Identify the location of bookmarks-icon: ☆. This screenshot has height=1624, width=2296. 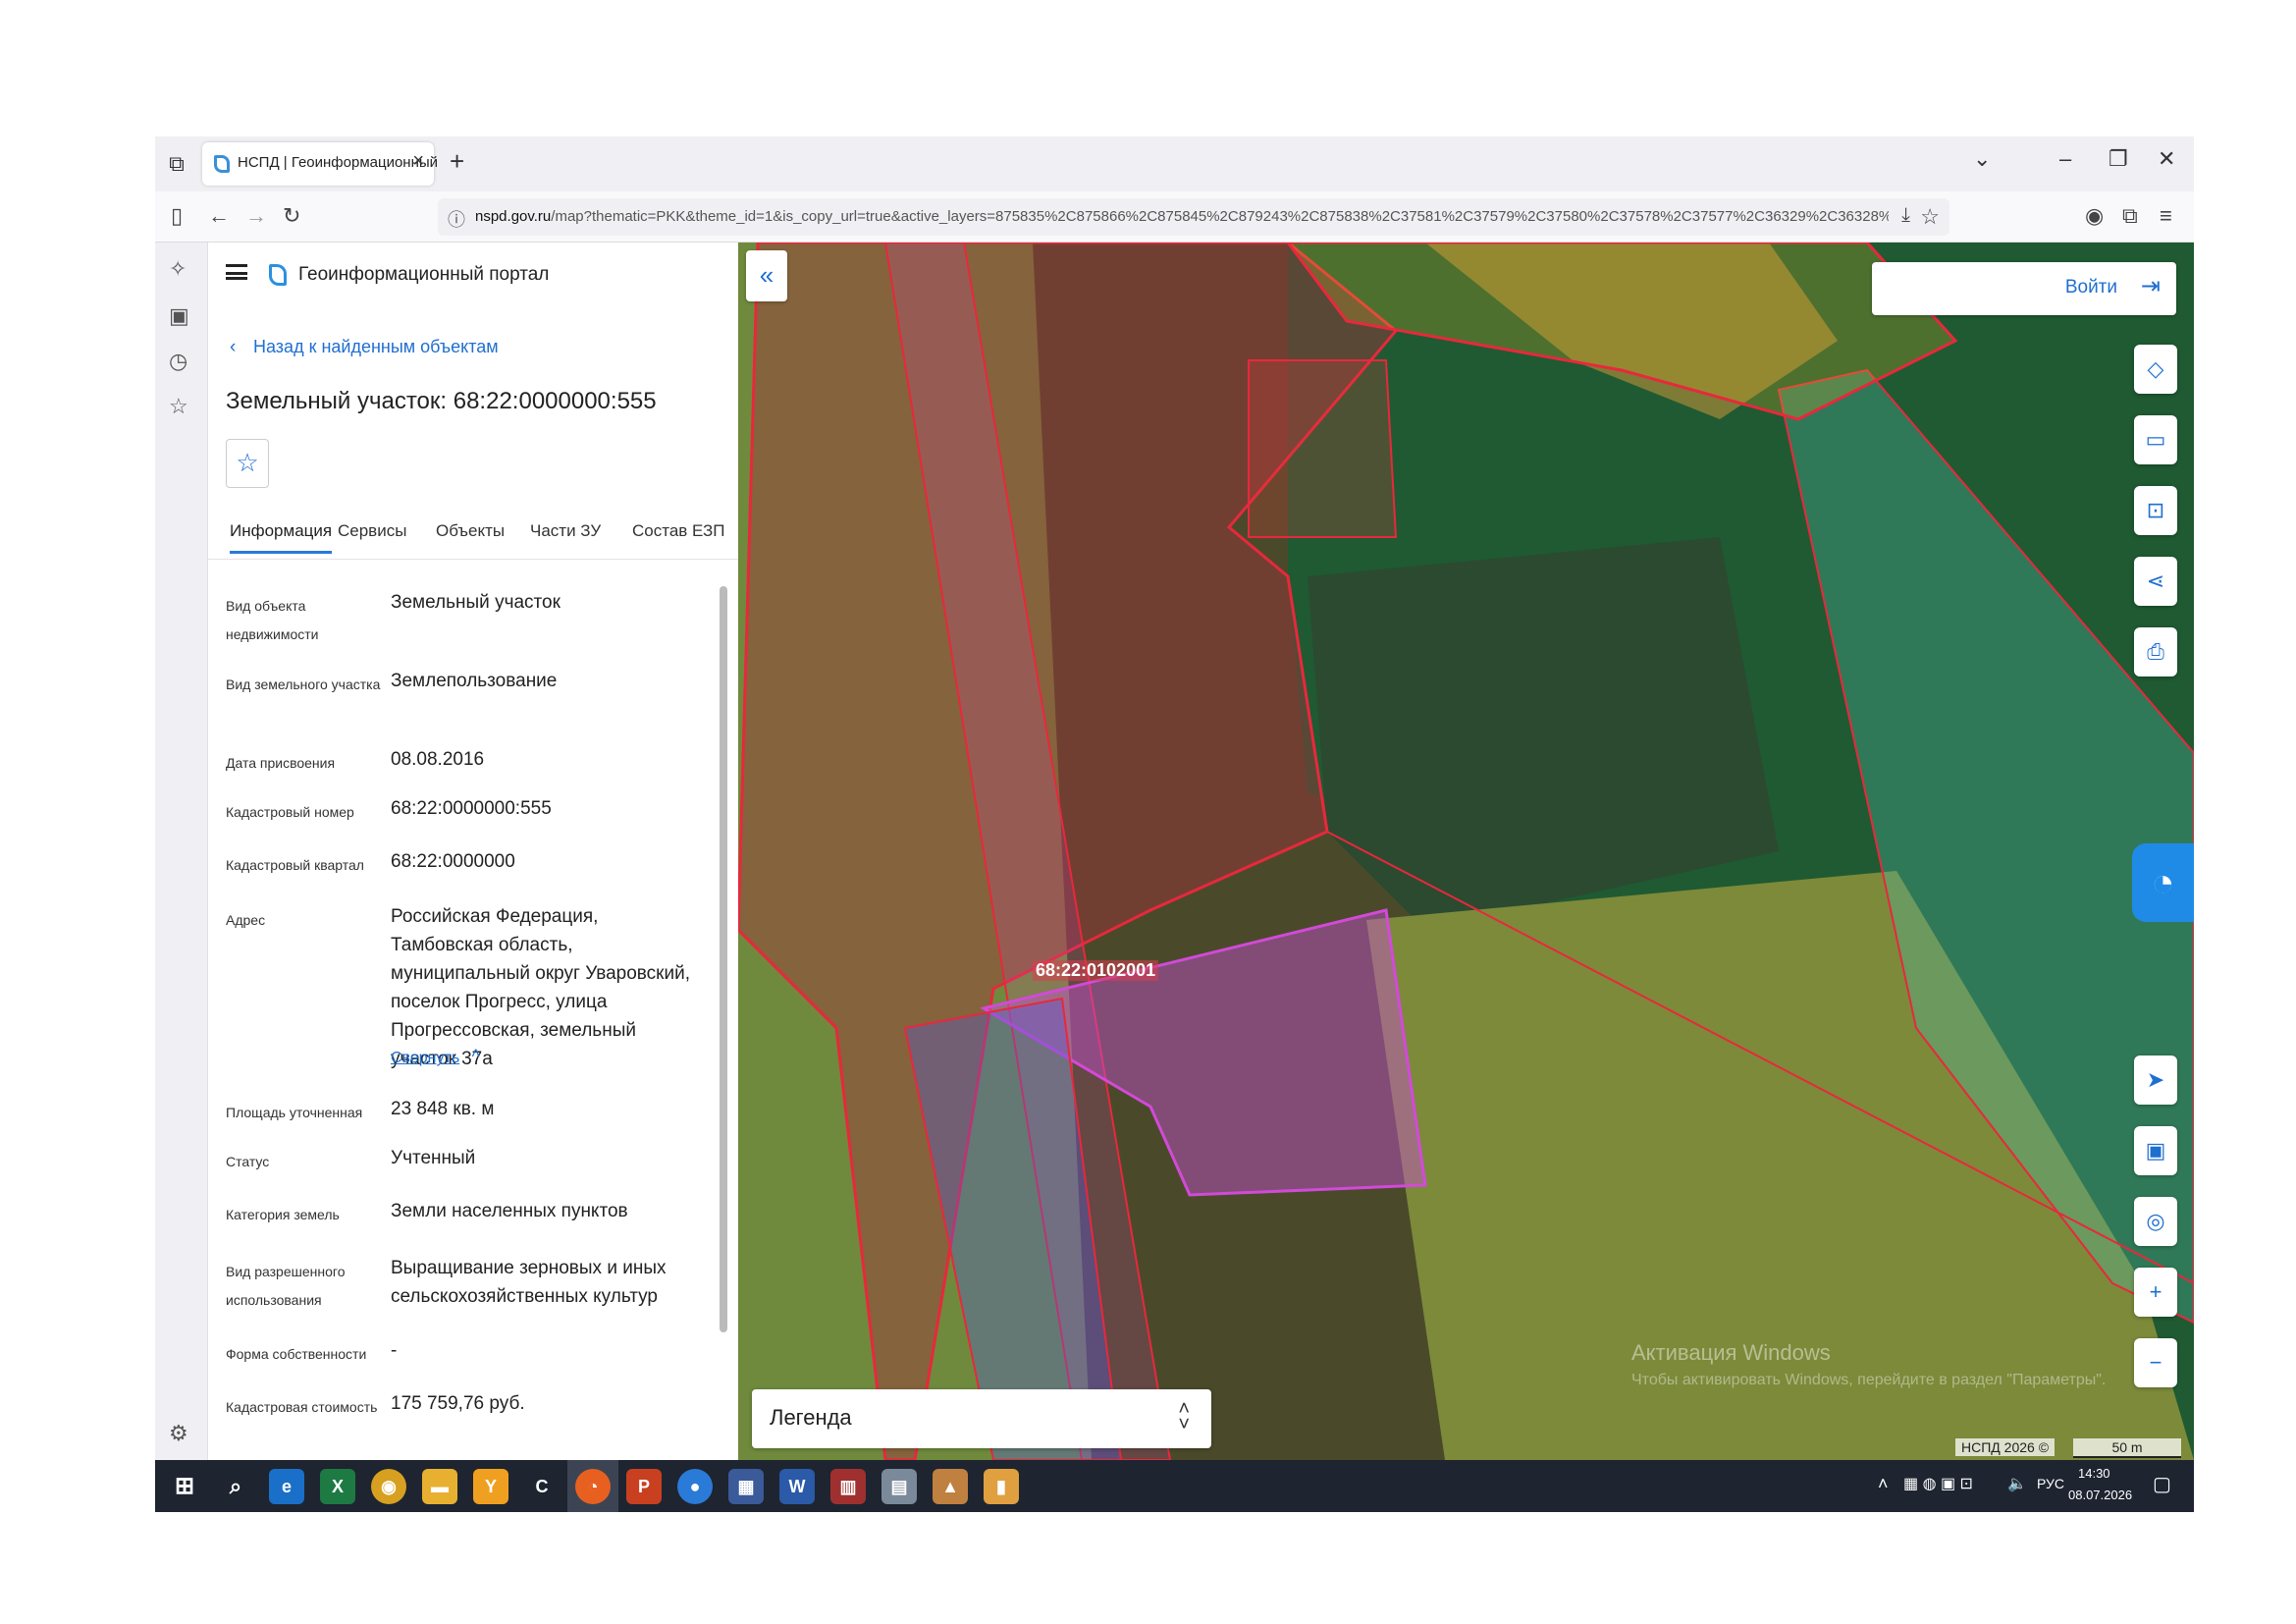
(179, 406).